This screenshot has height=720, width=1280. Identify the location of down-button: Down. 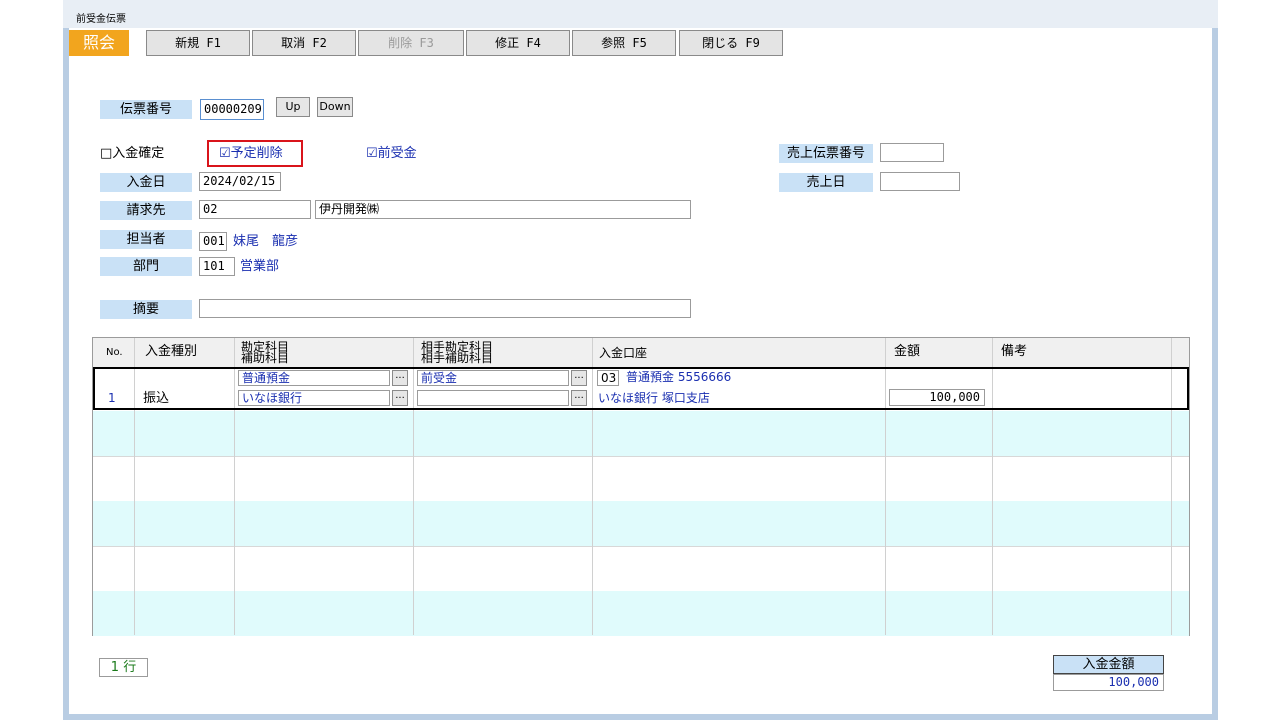
(335, 107).